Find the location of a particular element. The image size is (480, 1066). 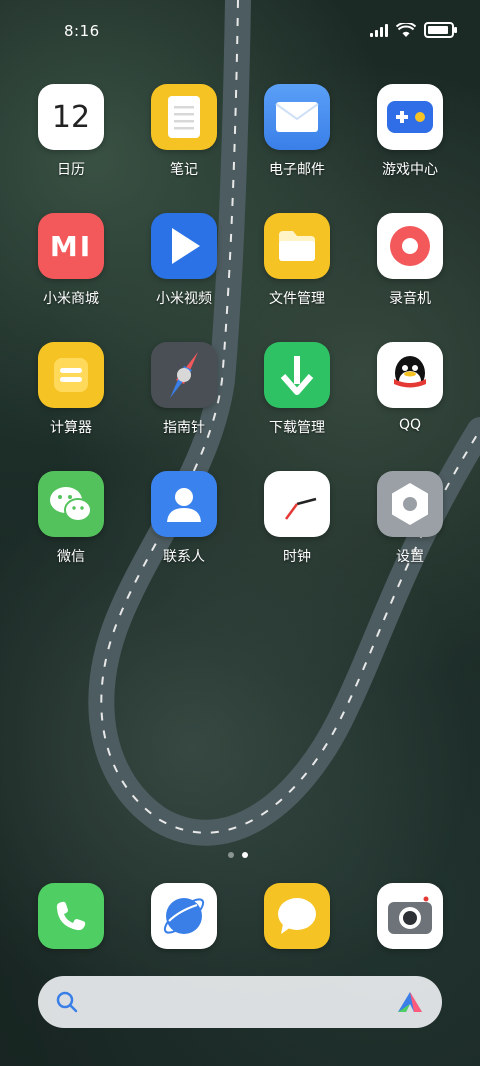

app-wechat: 微信 is located at coordinates (71, 518).